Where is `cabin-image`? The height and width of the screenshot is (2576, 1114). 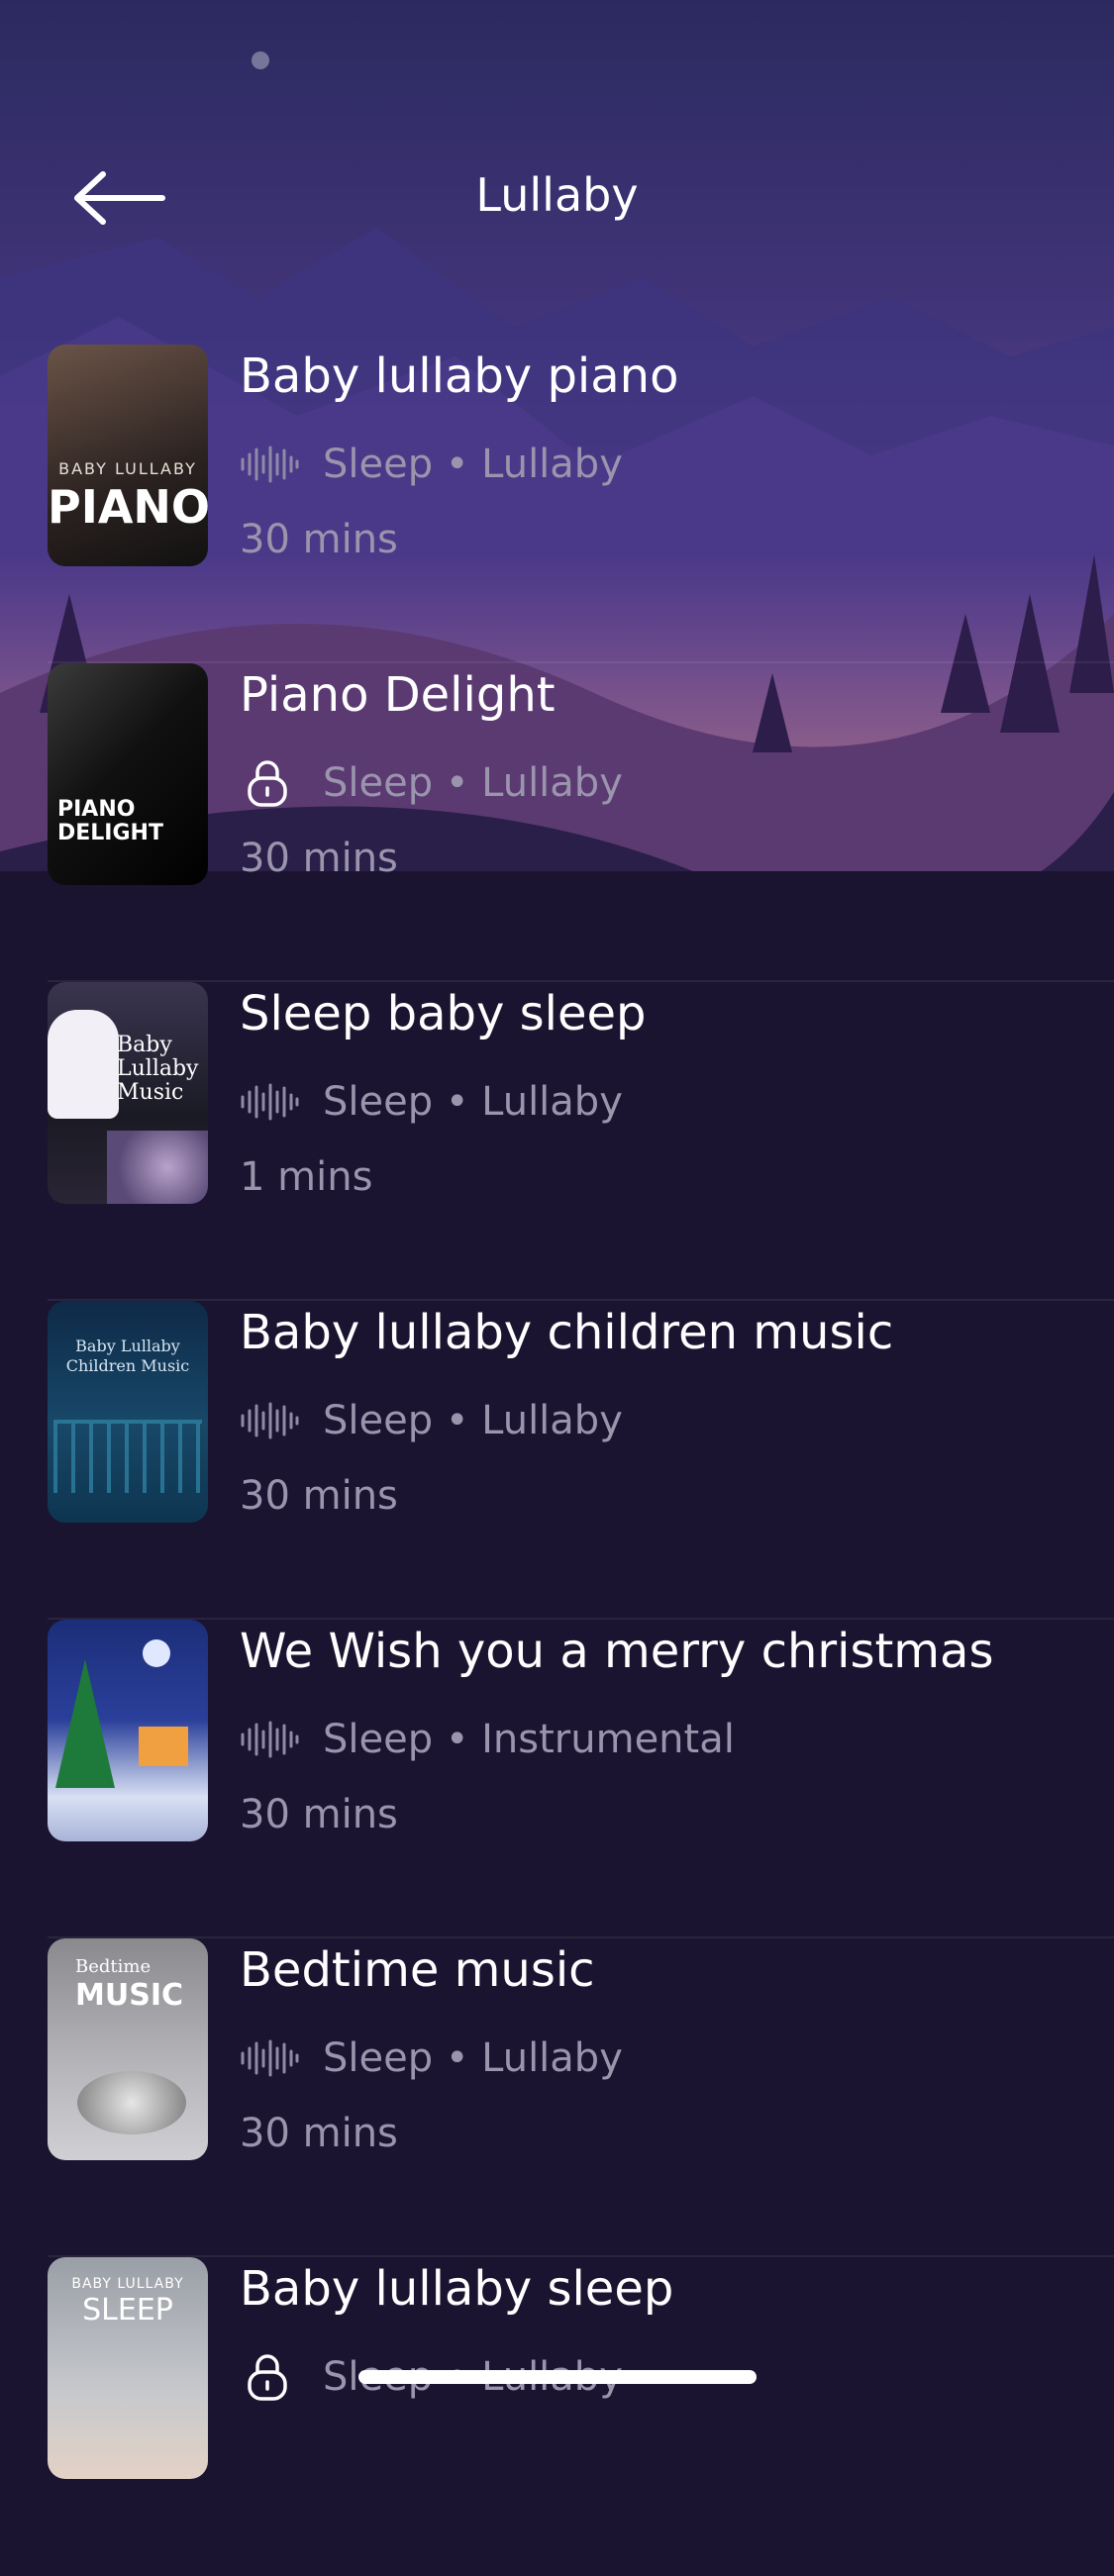 cabin-image is located at coordinates (163, 1747).